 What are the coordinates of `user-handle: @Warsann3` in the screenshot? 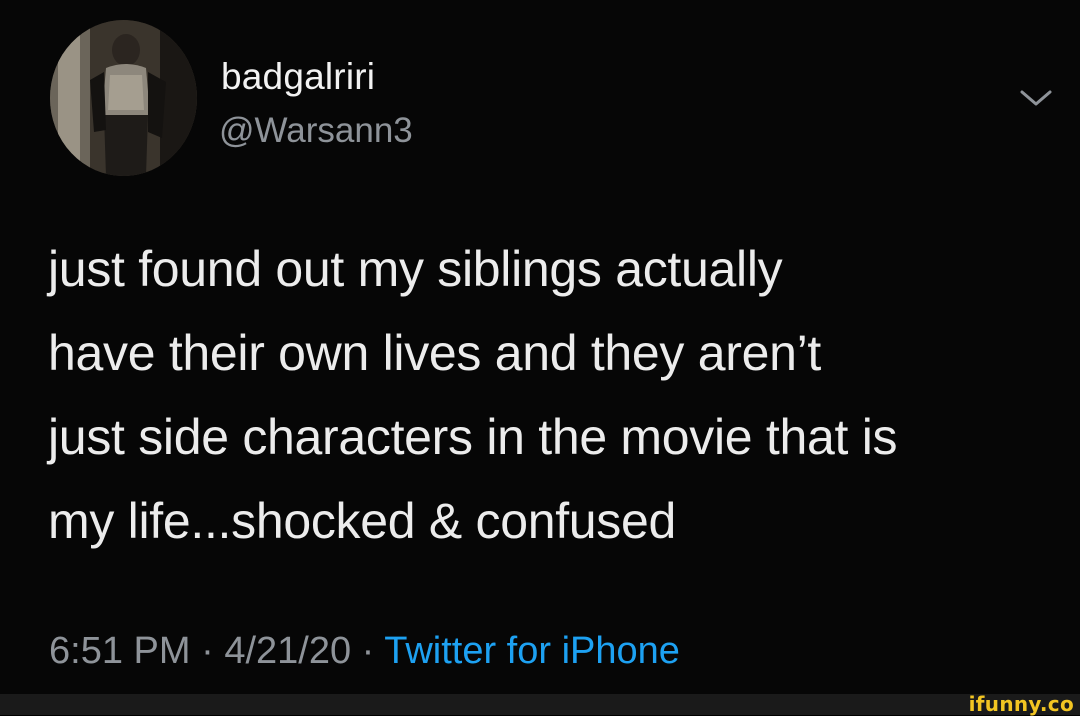 It's located at (316, 131).